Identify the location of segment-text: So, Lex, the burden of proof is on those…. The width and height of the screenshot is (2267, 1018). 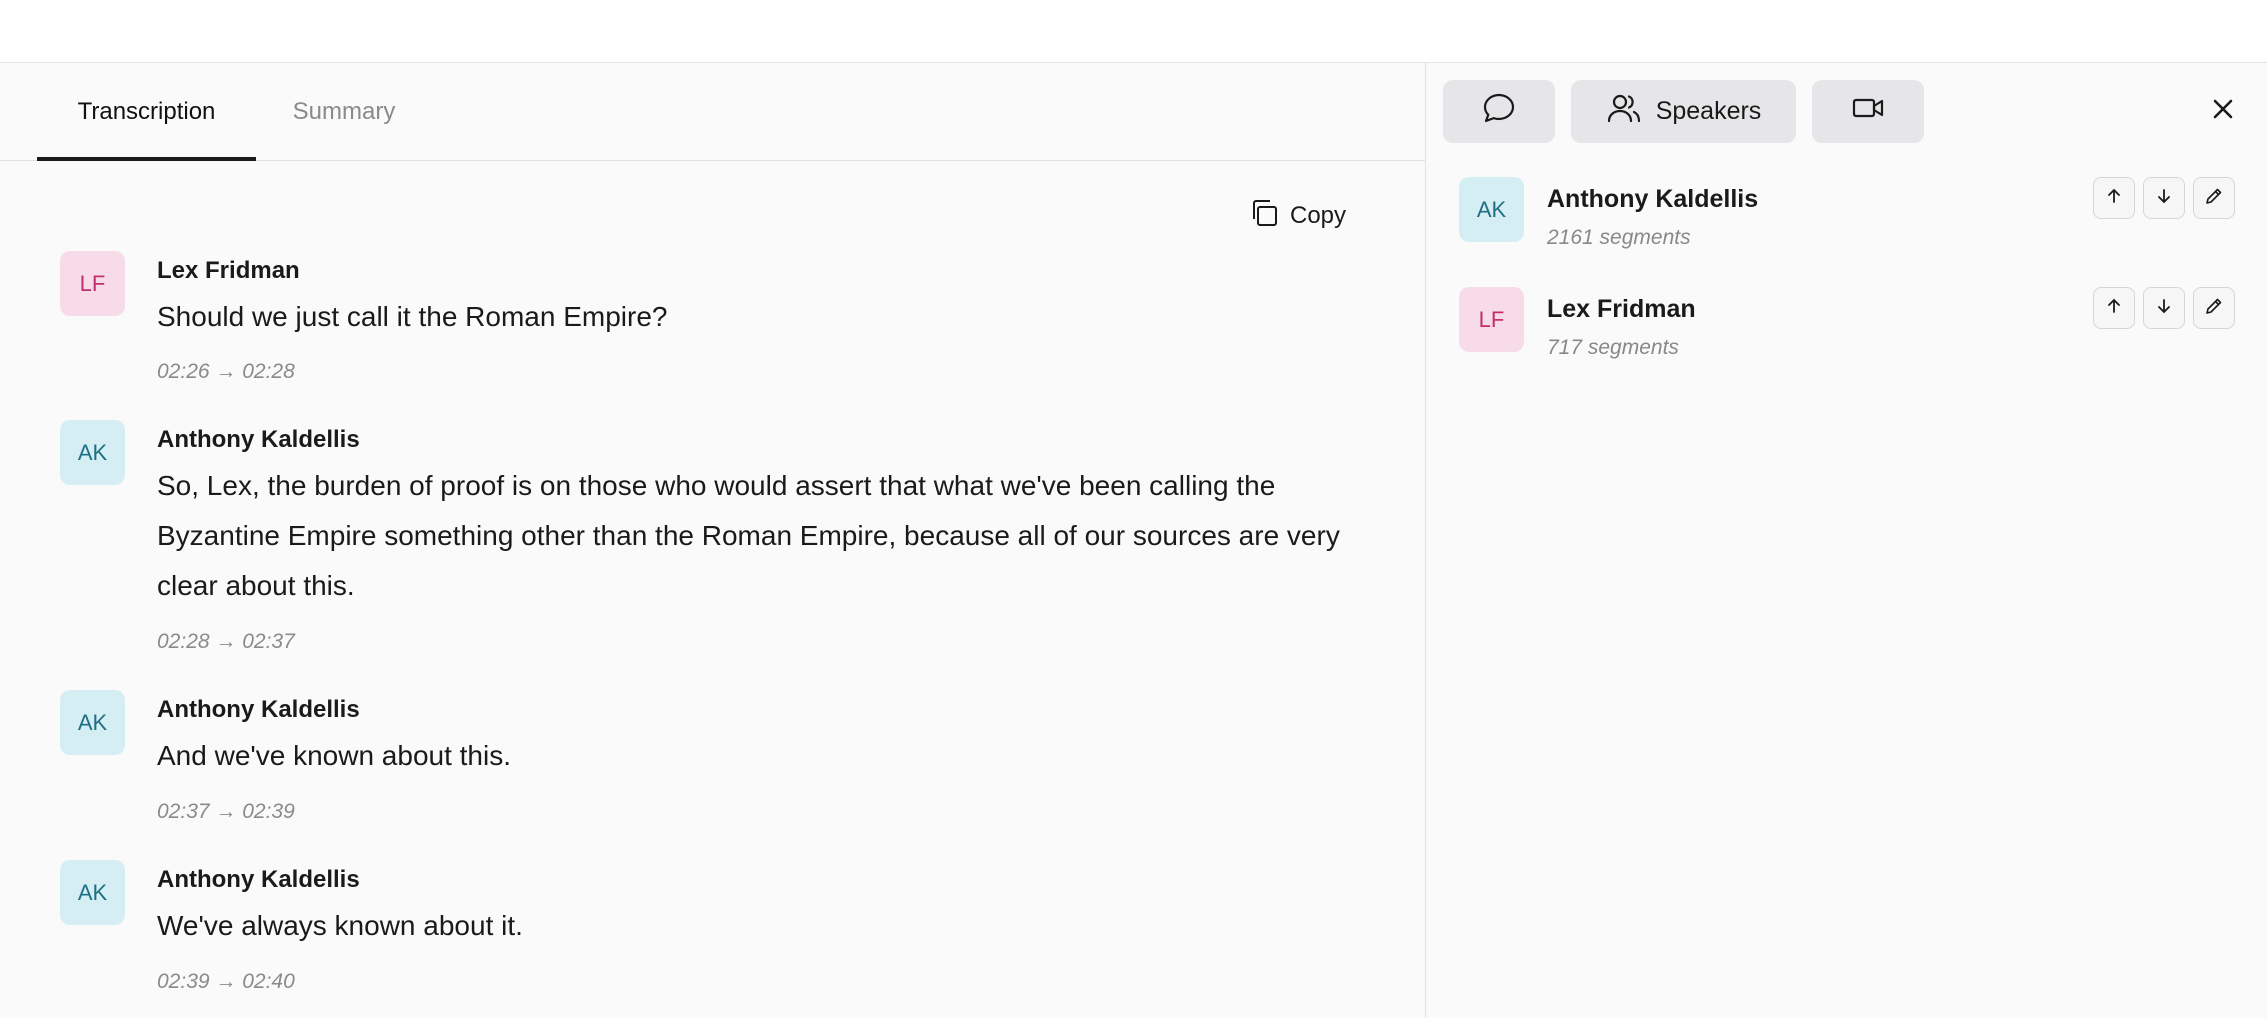
(748, 535).